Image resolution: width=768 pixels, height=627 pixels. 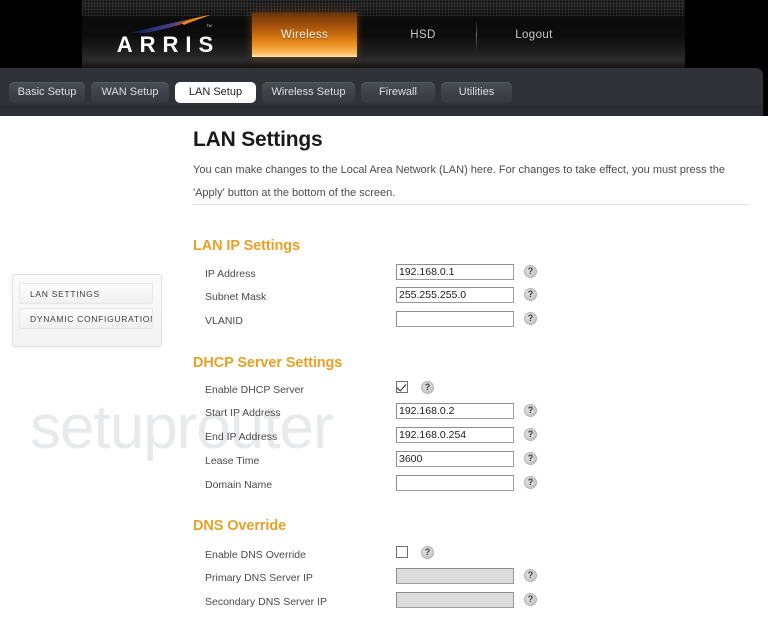 What do you see at coordinates (455, 600) in the screenshot?
I see `input-secondary-dns-server-ip` at bounding box center [455, 600].